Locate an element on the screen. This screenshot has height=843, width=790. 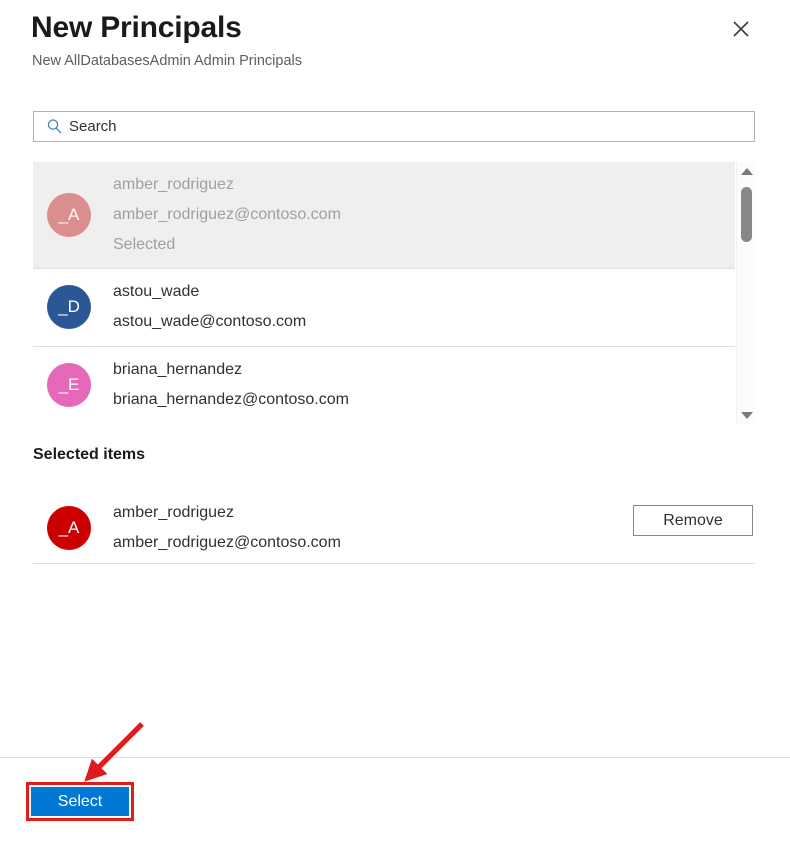
chevron-up-icon is located at coordinates (746, 171).